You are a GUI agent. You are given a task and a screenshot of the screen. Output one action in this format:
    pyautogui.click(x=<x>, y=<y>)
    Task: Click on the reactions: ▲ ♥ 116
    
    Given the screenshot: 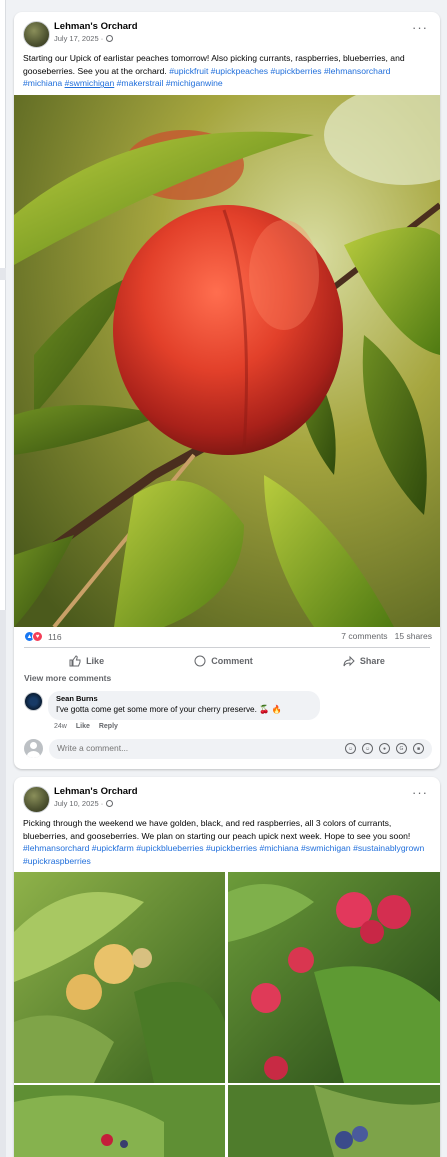 What is the action you would take?
    pyautogui.click(x=43, y=636)
    